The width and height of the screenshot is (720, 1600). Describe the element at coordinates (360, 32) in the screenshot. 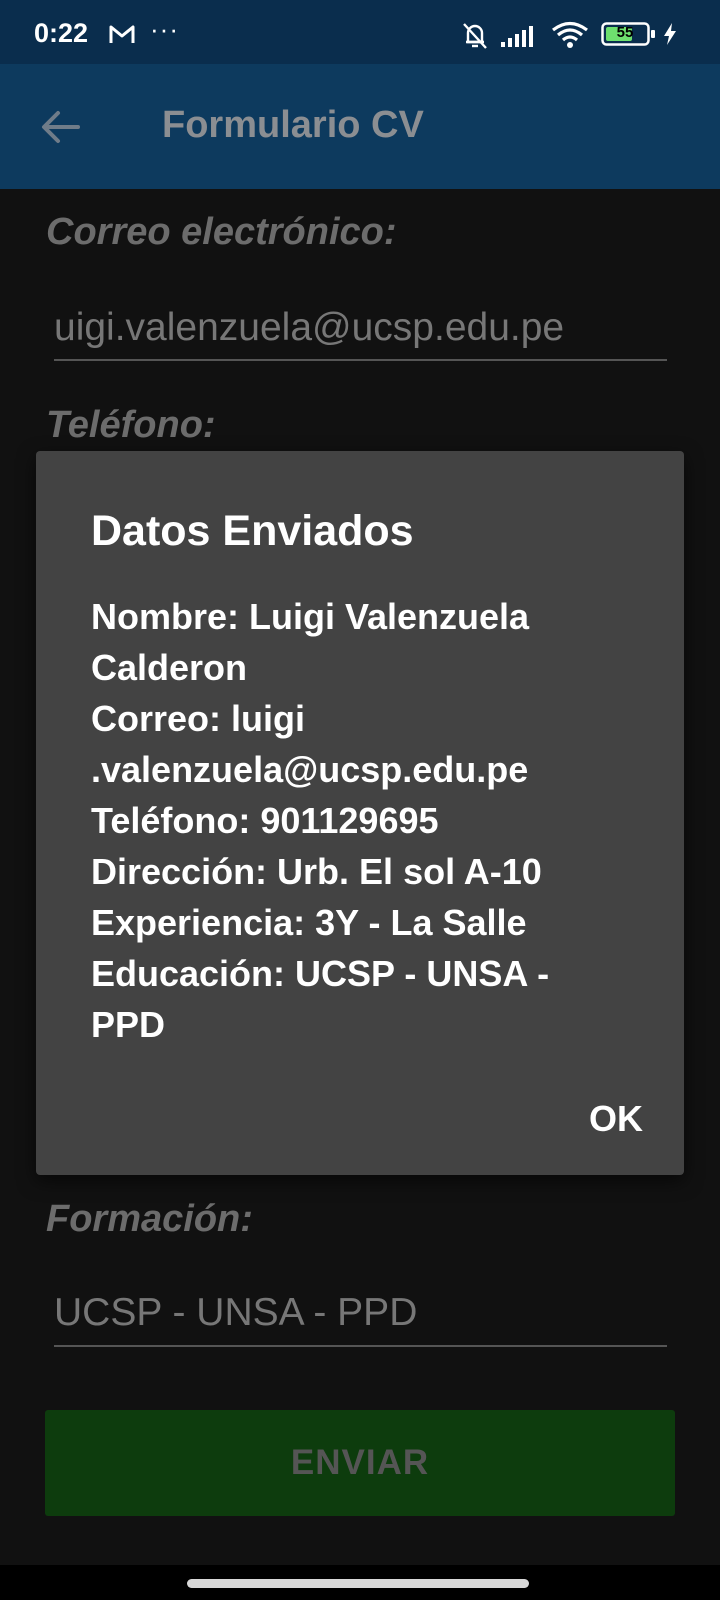

I see `status-bar: 0:22 ··· 55` at that location.